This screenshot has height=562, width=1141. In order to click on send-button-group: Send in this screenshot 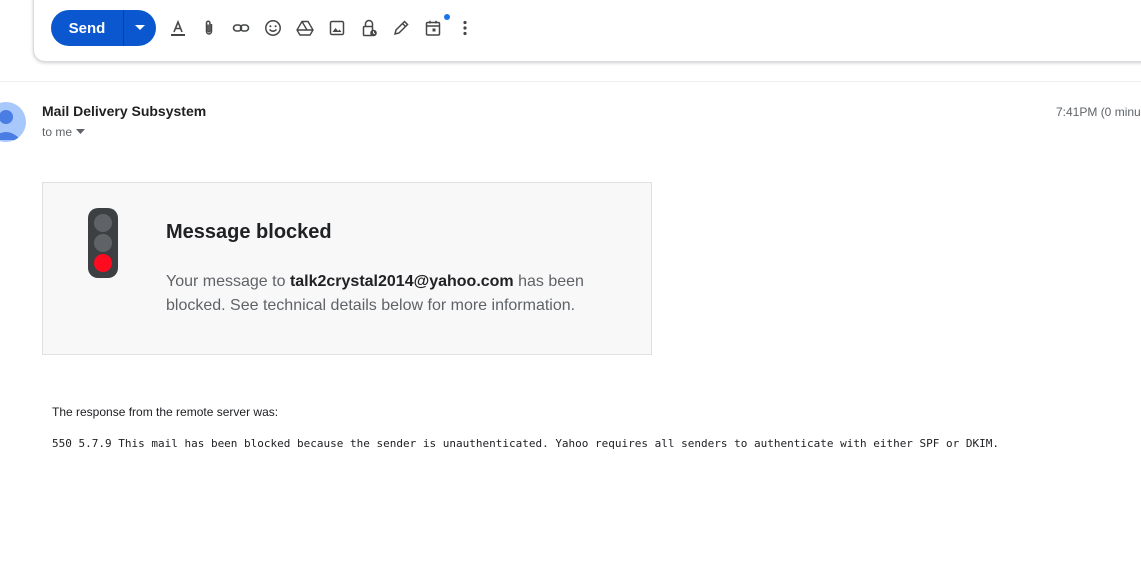, I will do `click(103, 28)`.